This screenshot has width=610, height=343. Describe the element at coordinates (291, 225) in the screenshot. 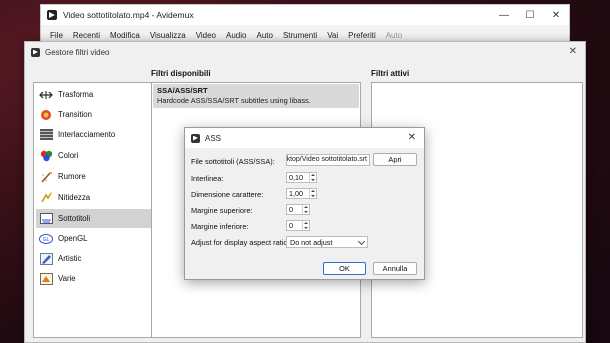

I see `bottom-margin-value: 0` at that location.